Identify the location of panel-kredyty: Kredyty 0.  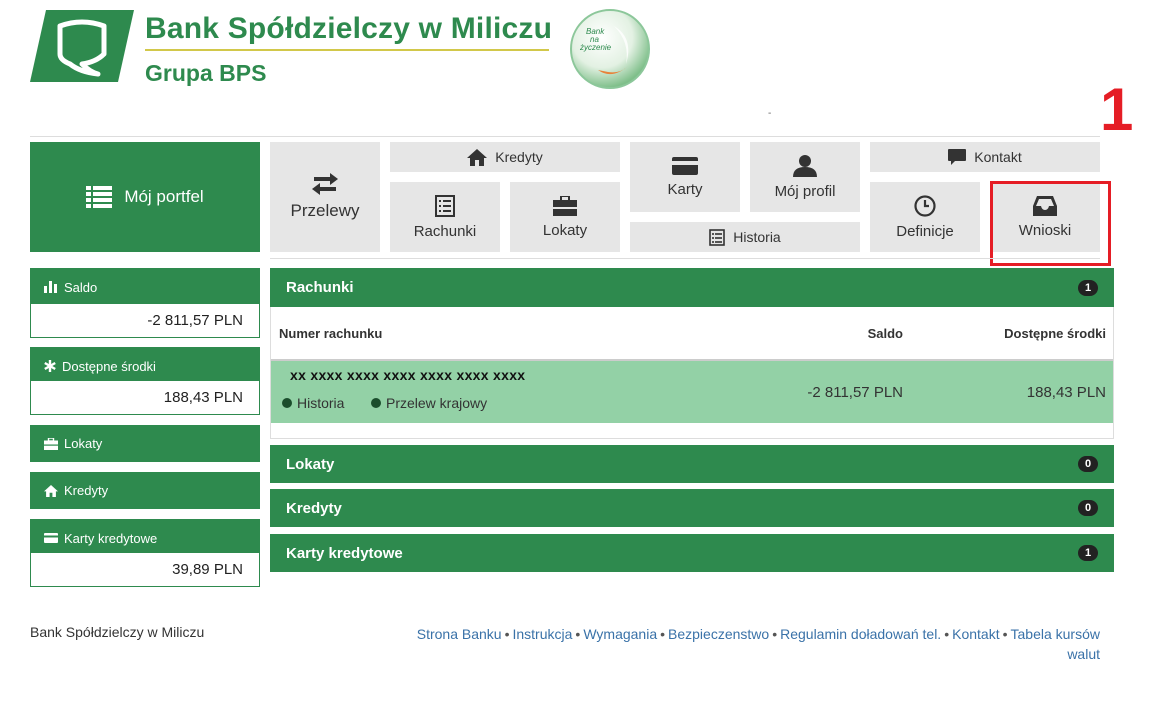
(692, 508).